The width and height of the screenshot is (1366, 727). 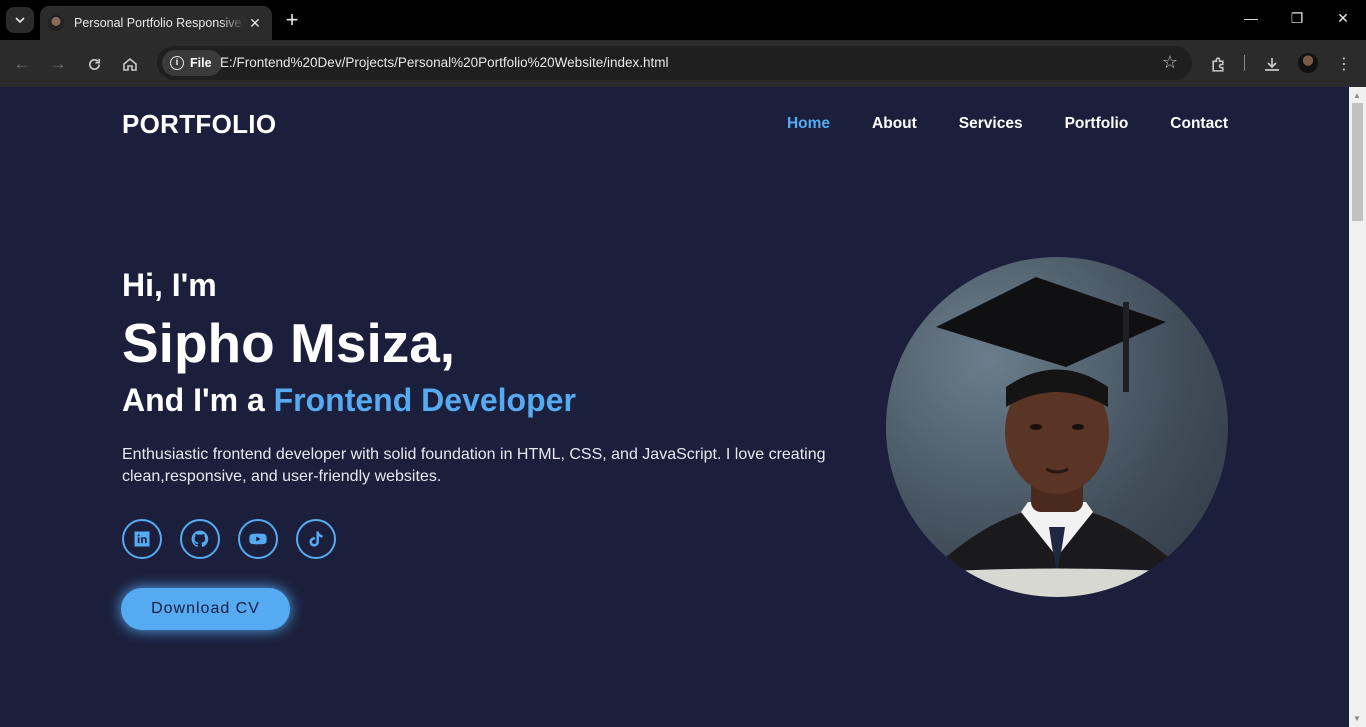 I want to click on tab-close-icon: ✕, so click(x=255, y=23).